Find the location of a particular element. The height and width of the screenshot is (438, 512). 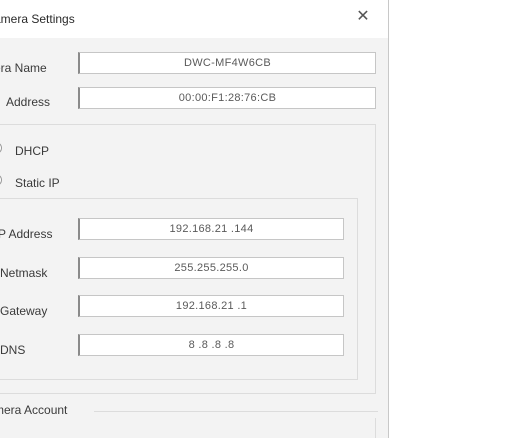

gateway-label: Gateway is located at coordinates (24, 311).